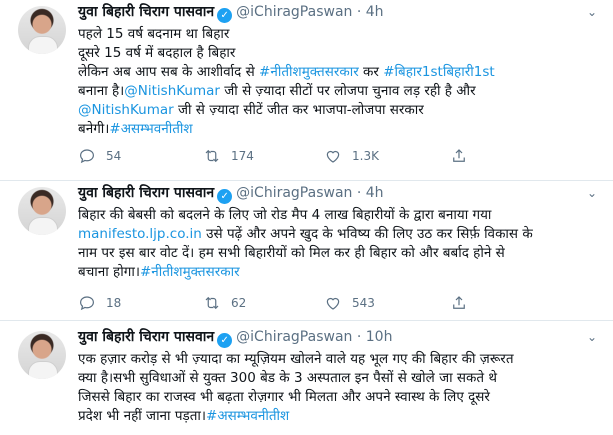 Image resolution: width=613 pixels, height=435 pixels. I want to click on hashtag-link: #बिहार1stबिहारी1st, so click(438, 72).